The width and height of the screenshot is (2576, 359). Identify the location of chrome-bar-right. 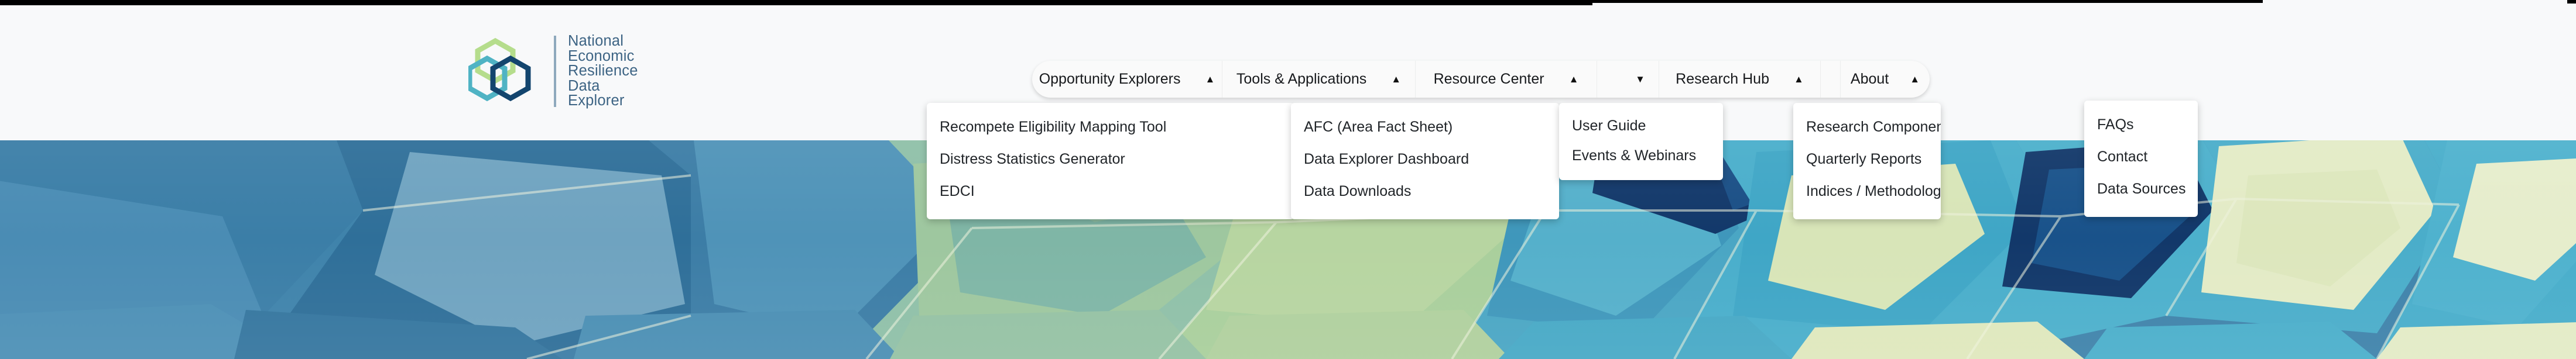
(2571, 2).